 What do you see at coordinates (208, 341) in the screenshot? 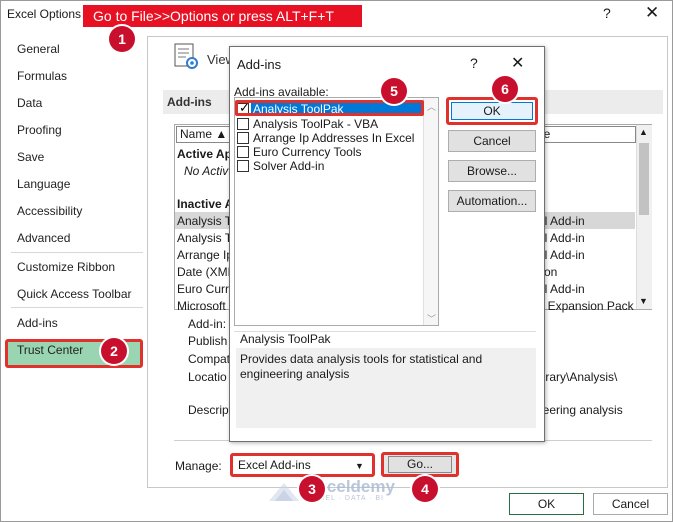
I see `detail-publisher-label: Publish` at bounding box center [208, 341].